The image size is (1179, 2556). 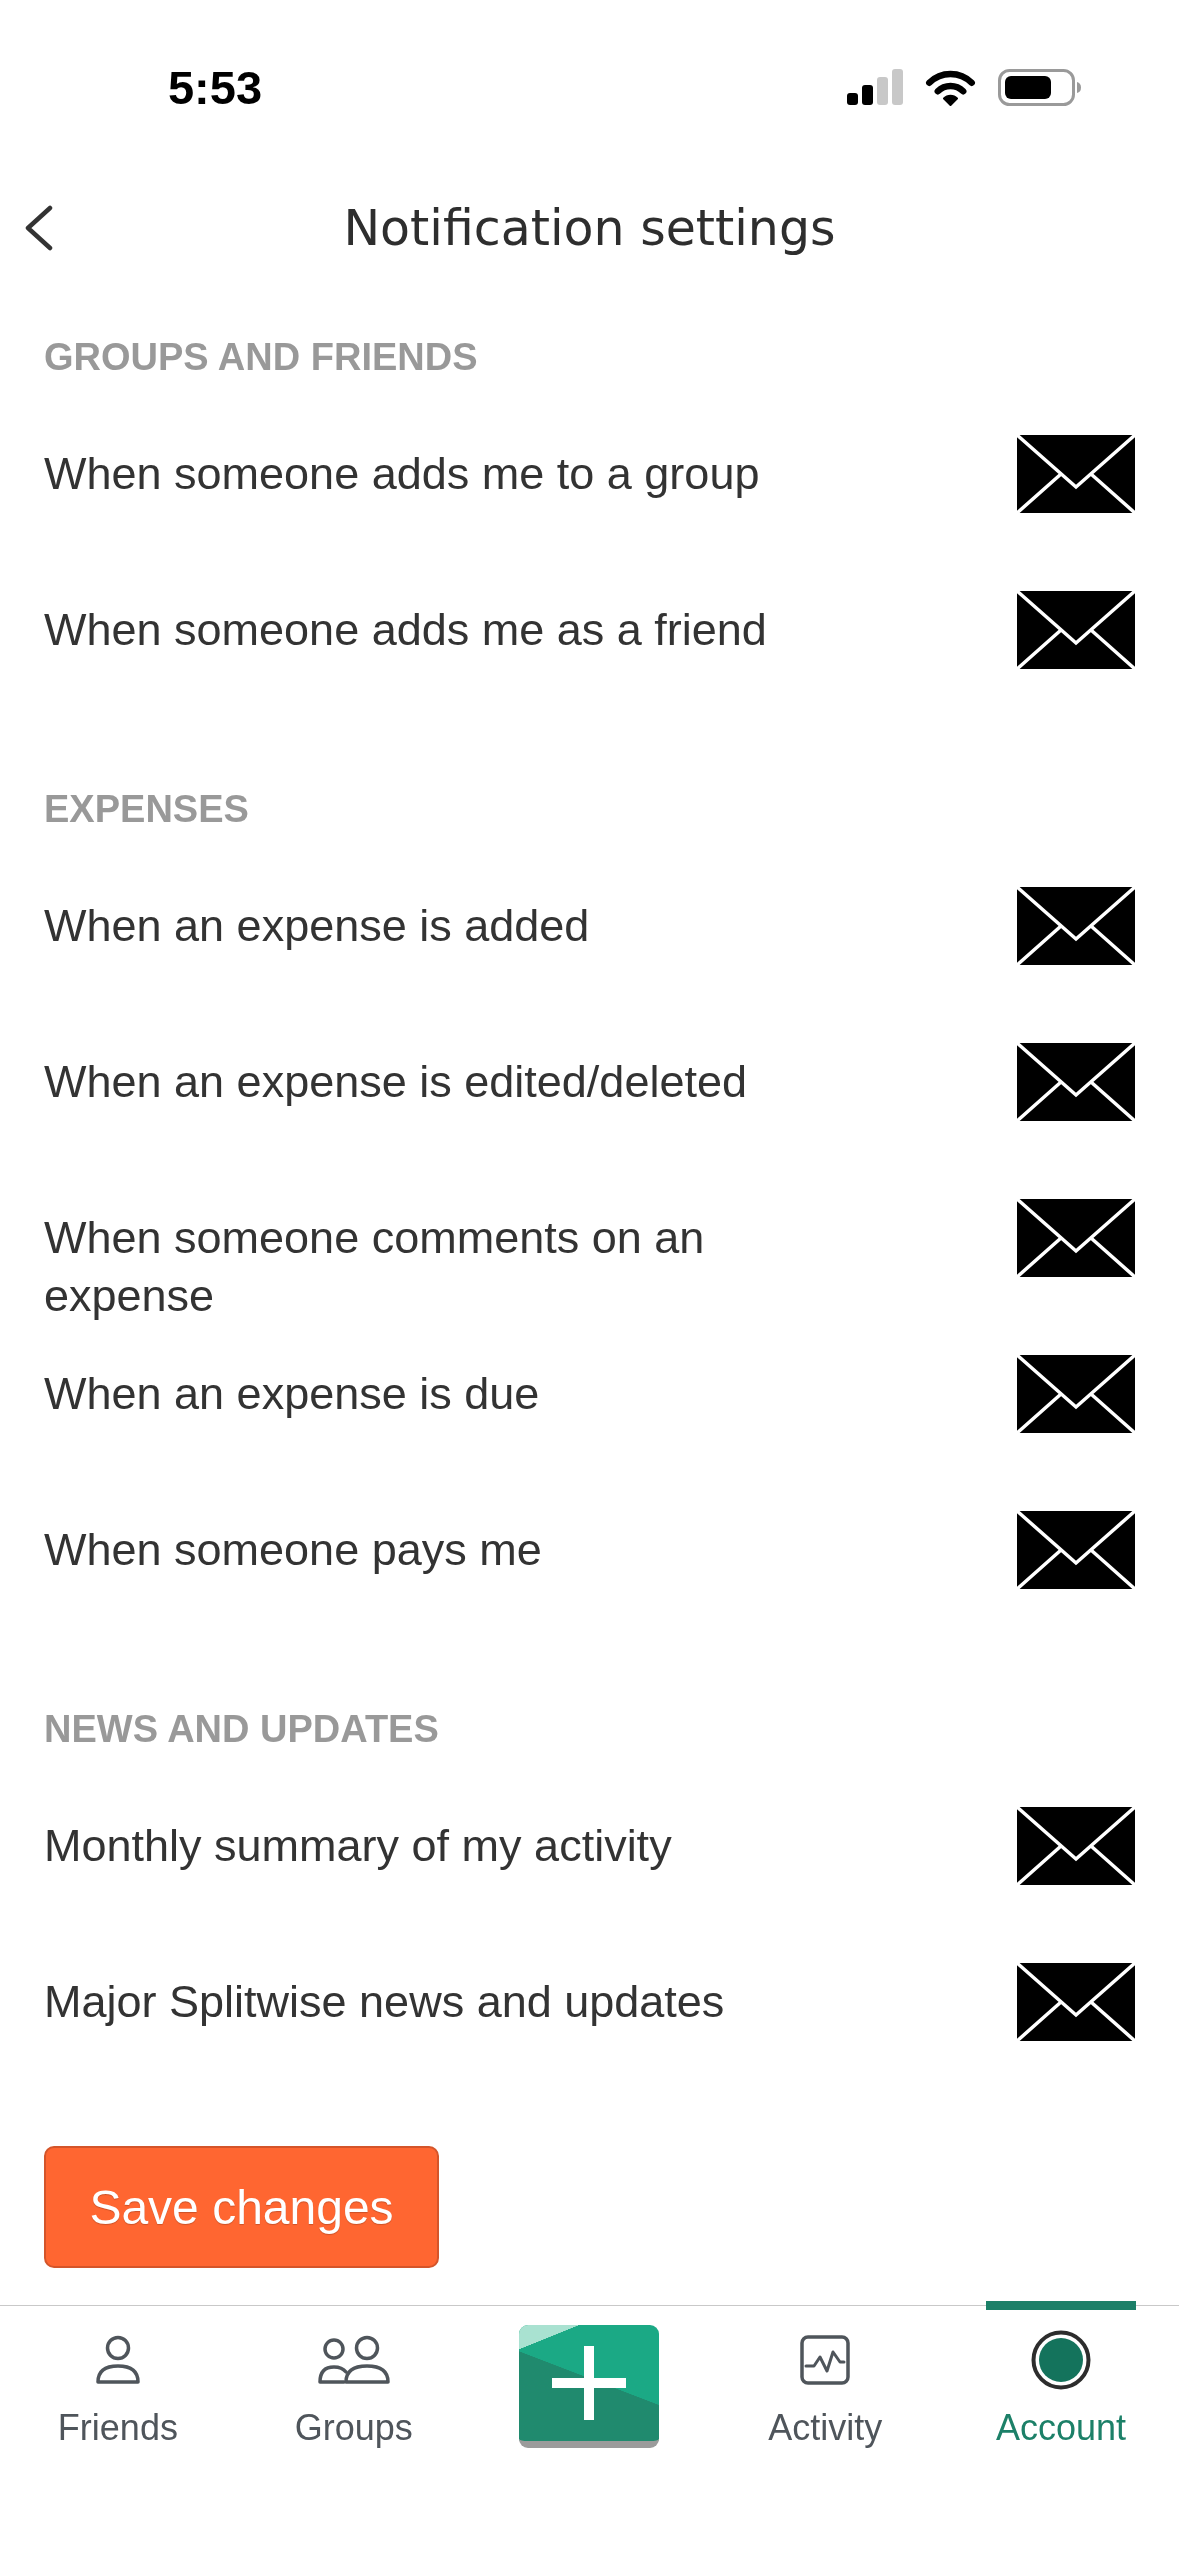 What do you see at coordinates (260, 357) in the screenshot?
I see `section-heading: GROUPS AND FRIENDS` at bounding box center [260, 357].